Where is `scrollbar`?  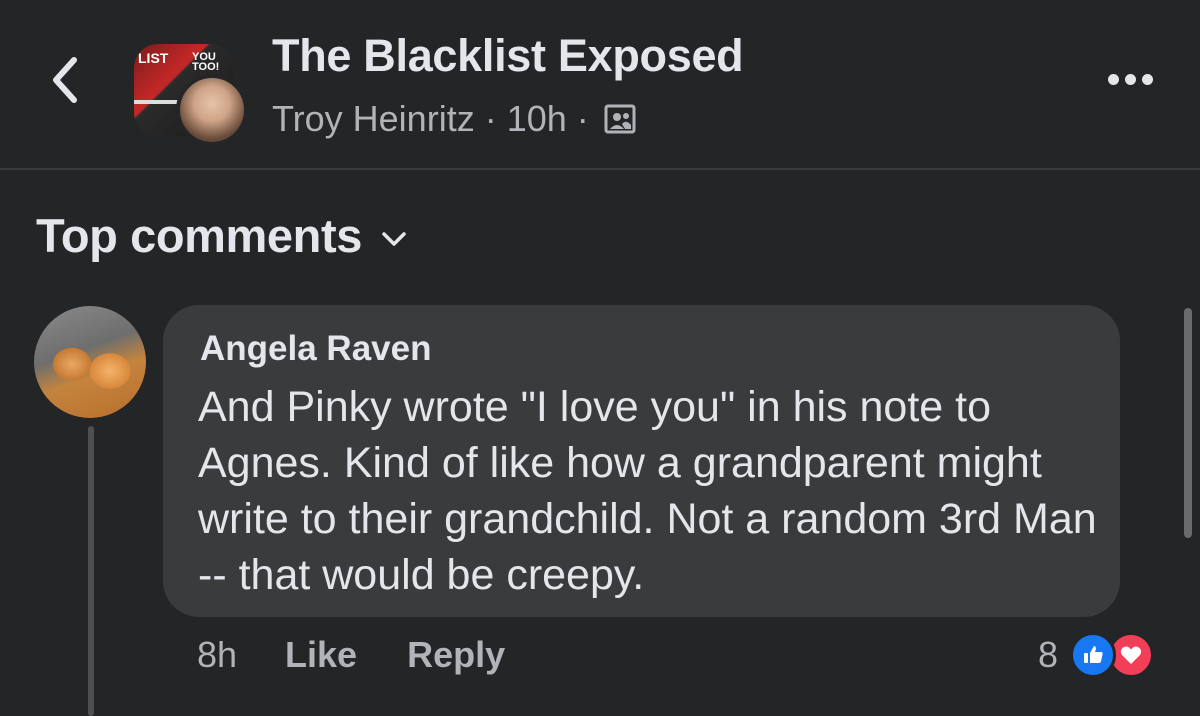 scrollbar is located at coordinates (1188, 423).